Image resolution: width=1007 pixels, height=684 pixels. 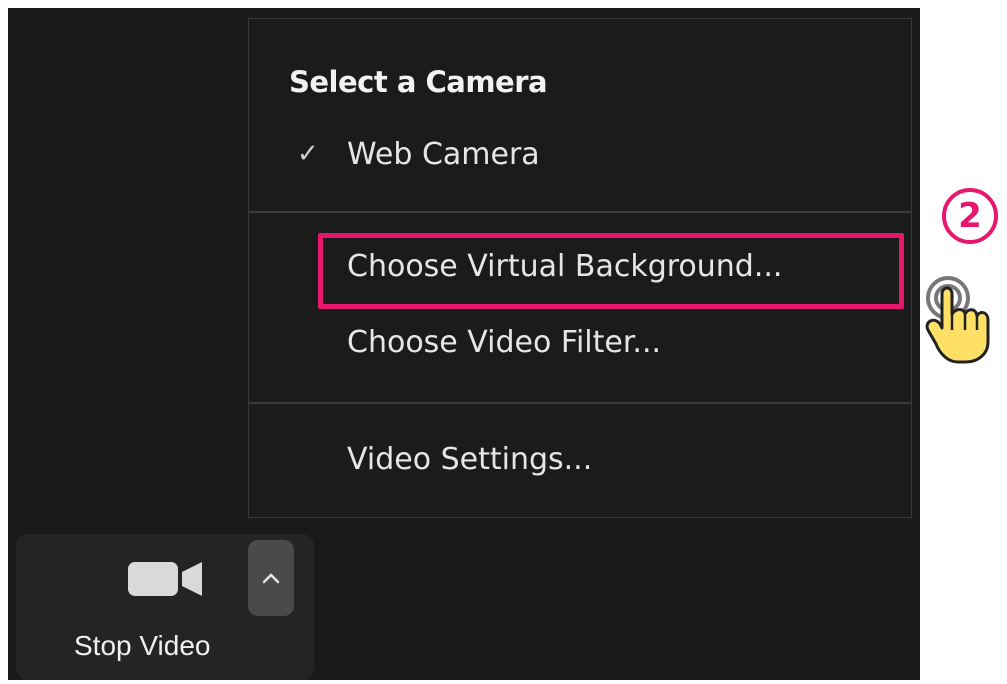 I want to click on menu-item-web-camera: Web Camera, so click(x=443, y=154).